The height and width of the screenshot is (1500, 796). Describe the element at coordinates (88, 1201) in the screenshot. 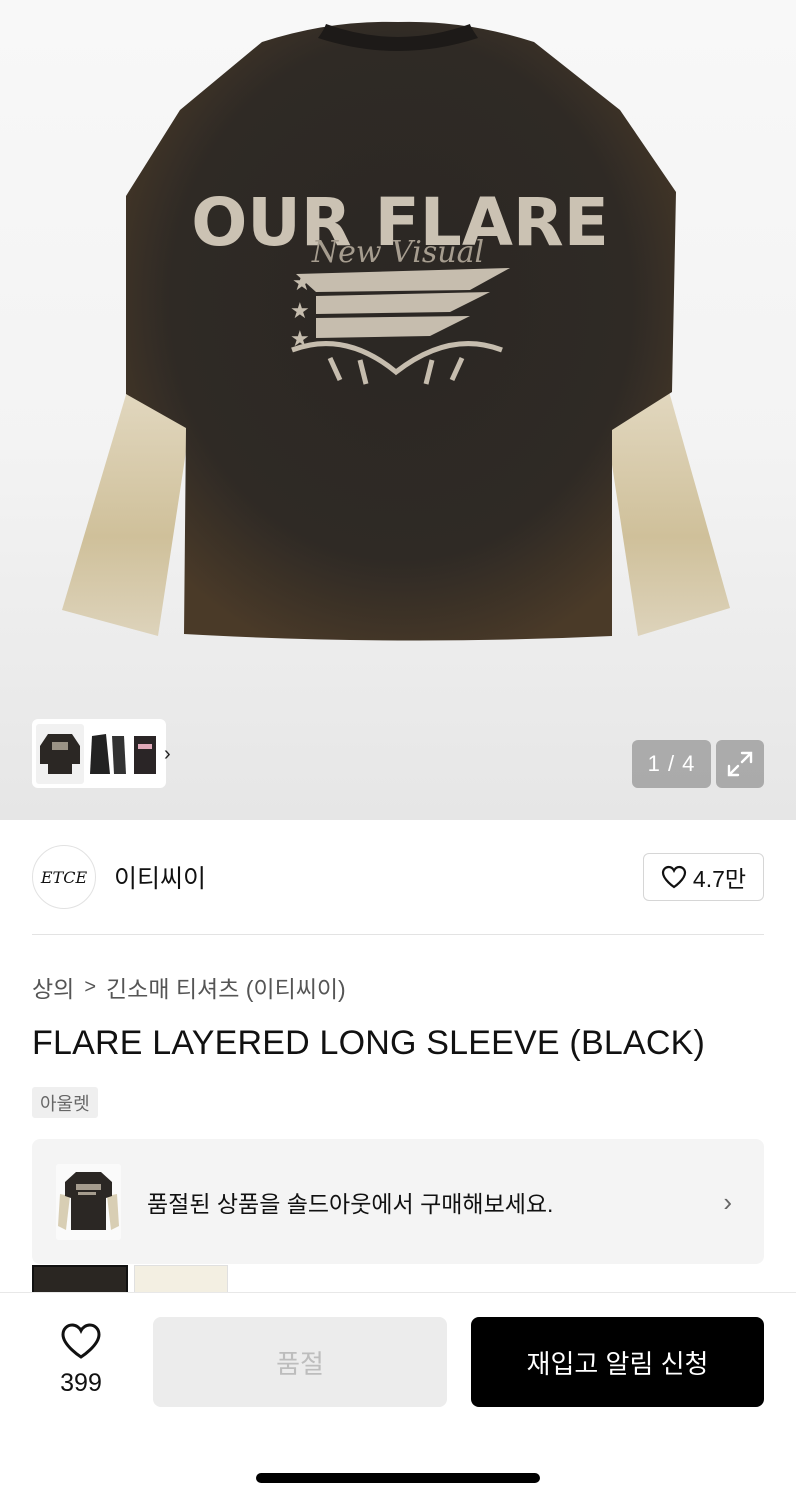

I see `banner-product-thumbnail` at that location.